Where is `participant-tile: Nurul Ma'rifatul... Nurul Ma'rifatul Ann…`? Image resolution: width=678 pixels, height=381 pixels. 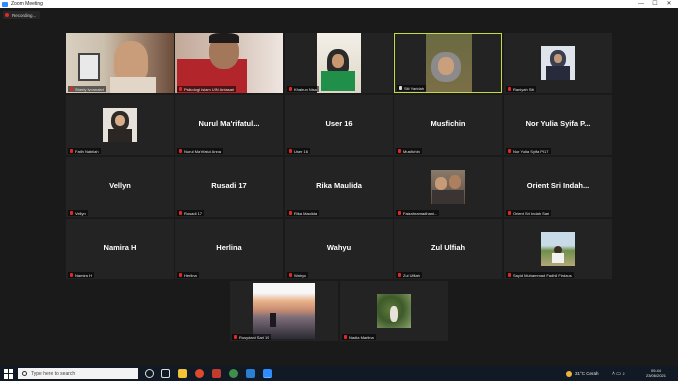
participant-tile: Nurul Ma'rifatul... Nurul Ma'rifatul Ann… is located at coordinates (229, 125).